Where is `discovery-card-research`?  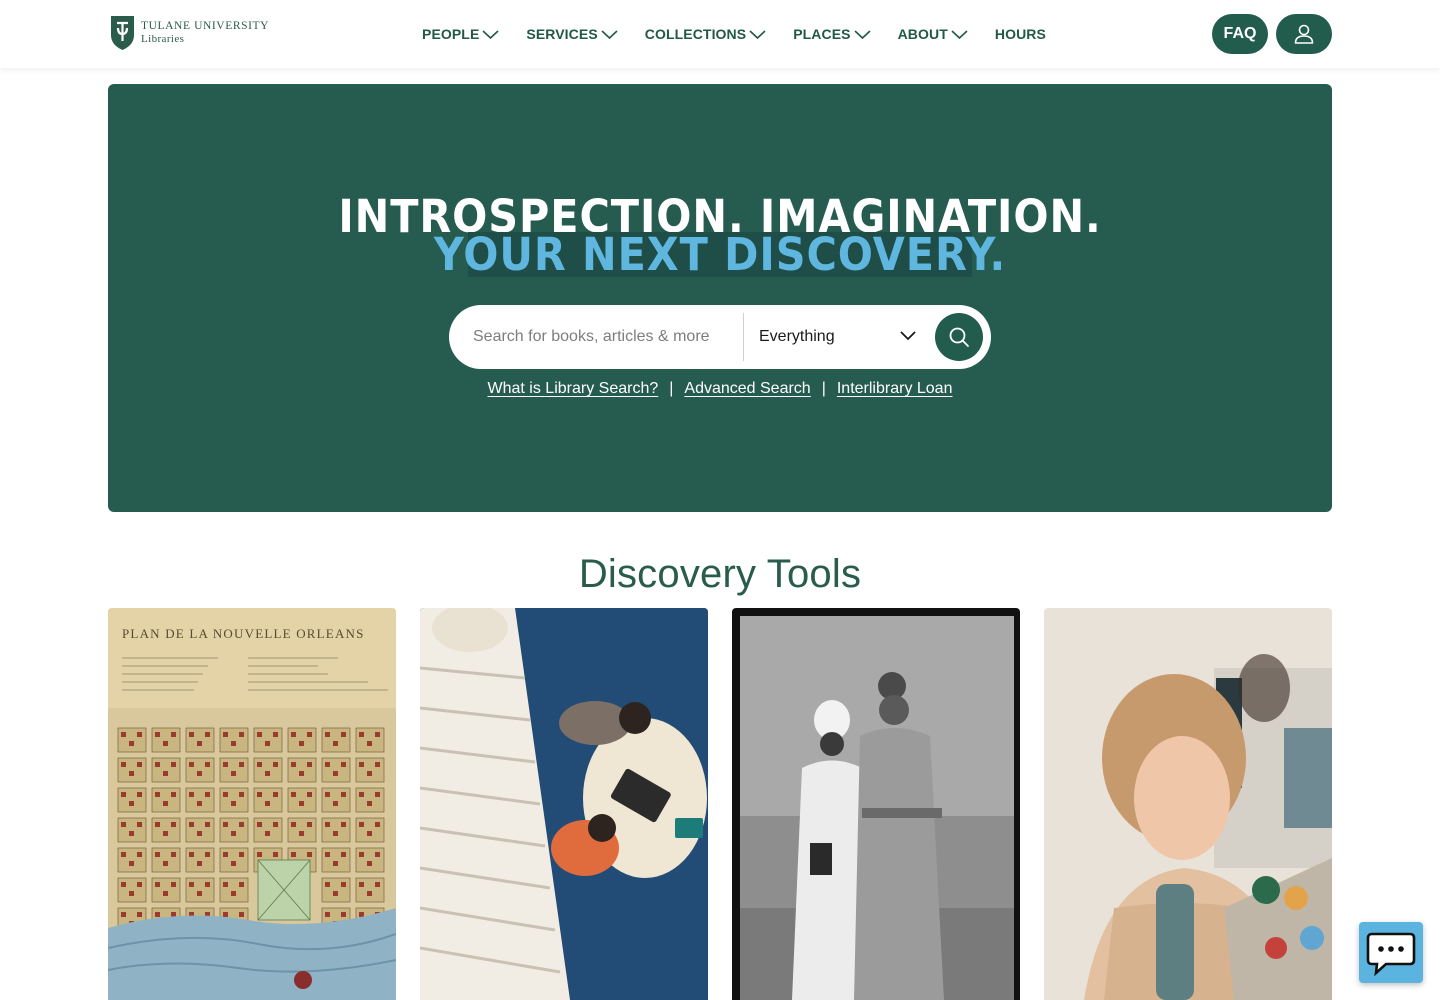 discovery-card-research is located at coordinates (1188, 804).